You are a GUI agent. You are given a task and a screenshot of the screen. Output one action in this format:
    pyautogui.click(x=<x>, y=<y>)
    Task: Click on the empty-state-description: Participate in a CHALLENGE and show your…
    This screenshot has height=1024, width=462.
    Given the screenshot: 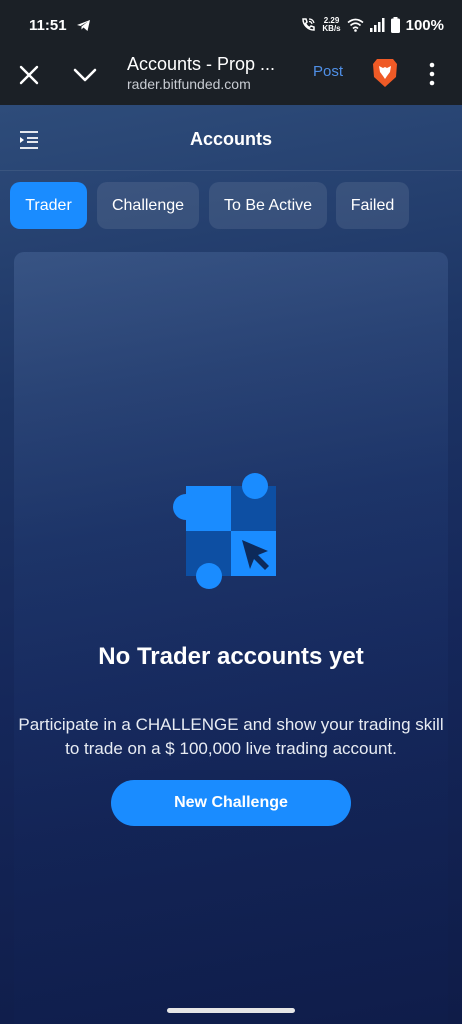 What is the action you would take?
    pyautogui.click(x=231, y=736)
    